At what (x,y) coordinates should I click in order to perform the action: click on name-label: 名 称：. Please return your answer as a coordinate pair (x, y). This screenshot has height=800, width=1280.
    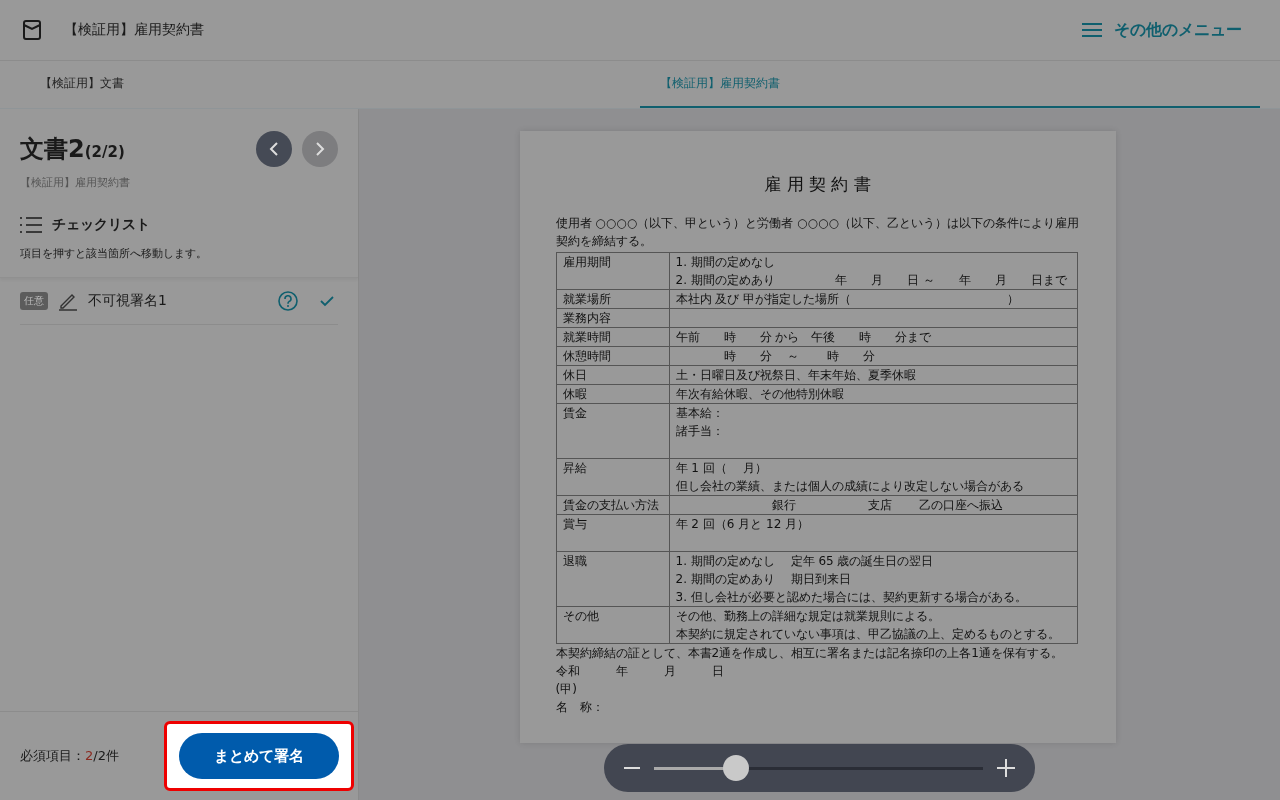
    Looking at the image, I should click on (580, 707).